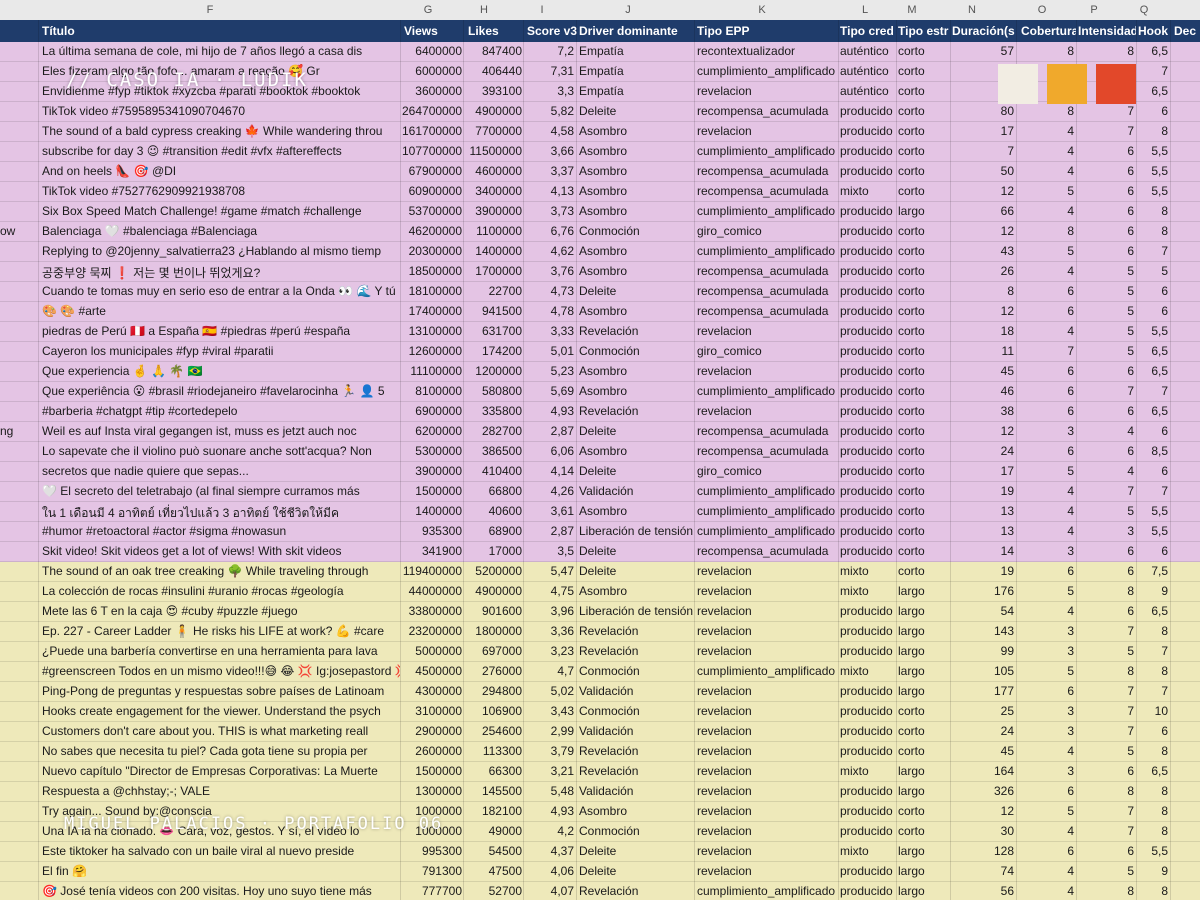 Image resolution: width=1200 pixels, height=900 pixels. What do you see at coordinates (550, 191) in the screenshot?
I see `table-cell: 4,13` at bounding box center [550, 191].